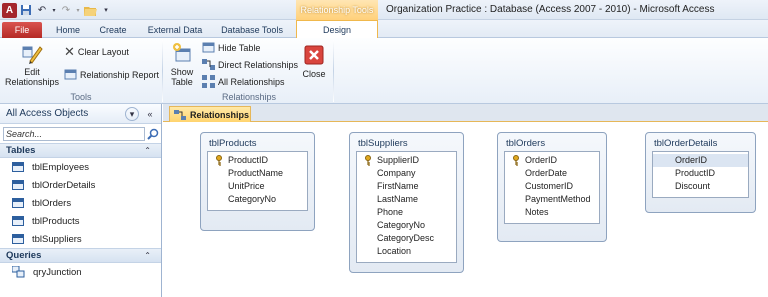 Image resolution: width=768 pixels, height=297 pixels. I want to click on nav-header: All Access Objects ▾ «, so click(80, 114).